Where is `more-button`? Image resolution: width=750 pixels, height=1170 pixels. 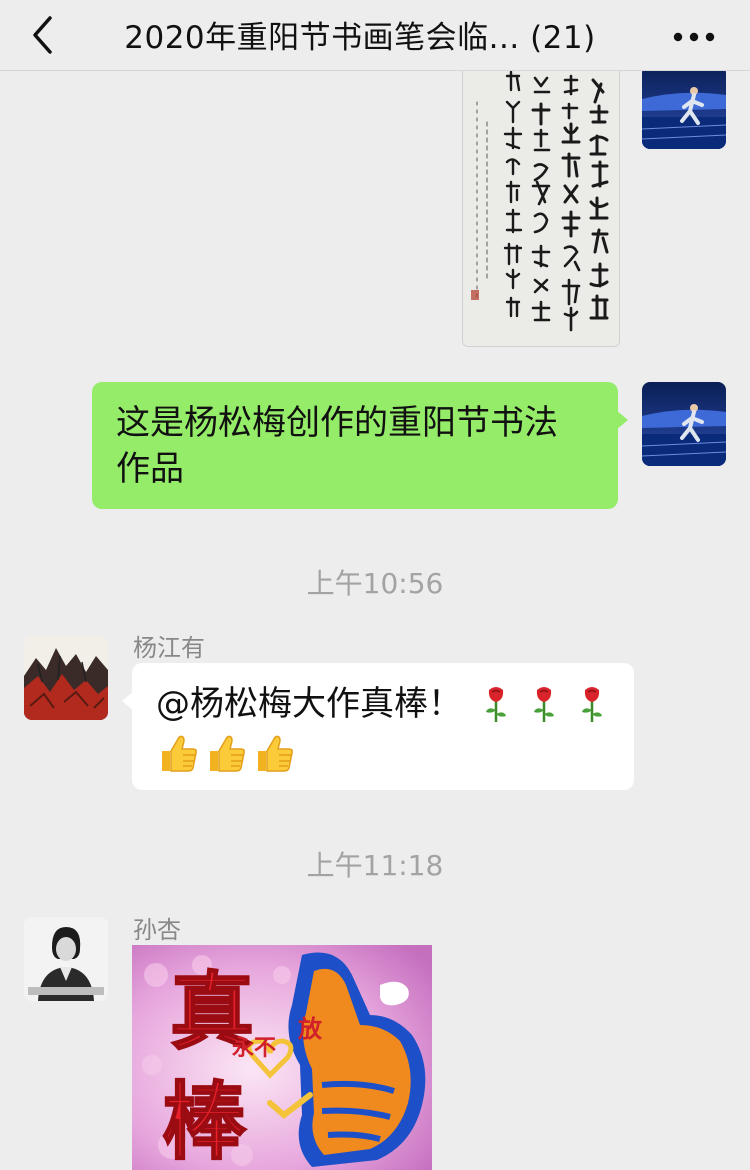 more-button is located at coordinates (694, 35).